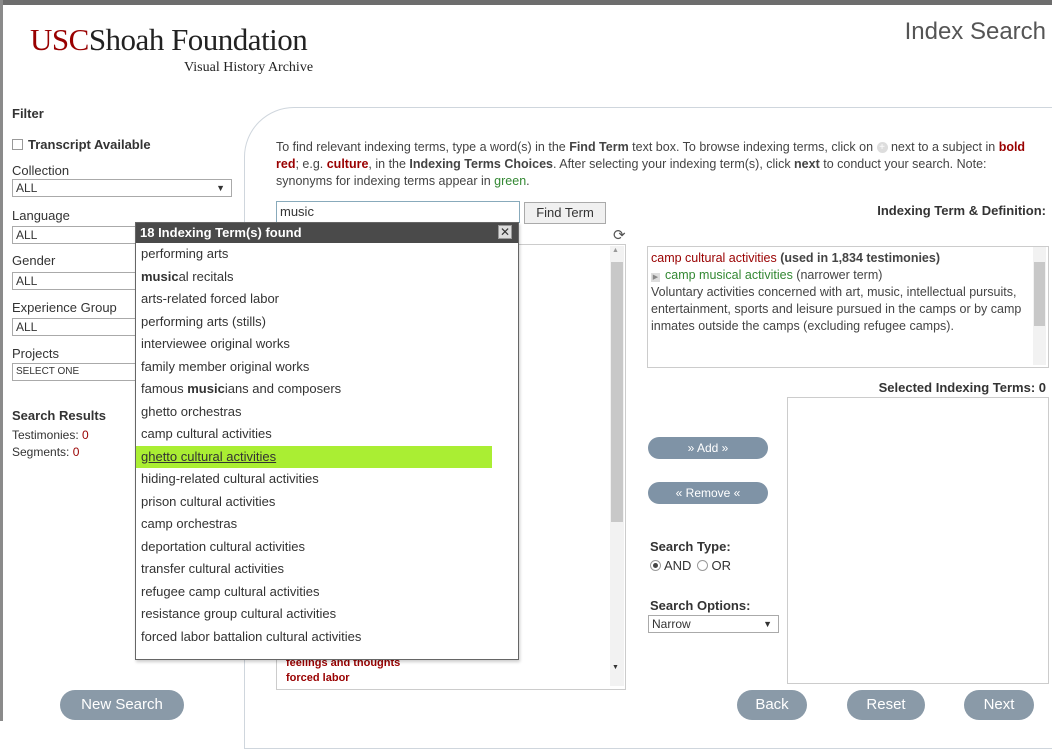 This screenshot has height=749, width=1052. What do you see at coordinates (975, 31) in the screenshot?
I see `page-title: Index Search` at bounding box center [975, 31].